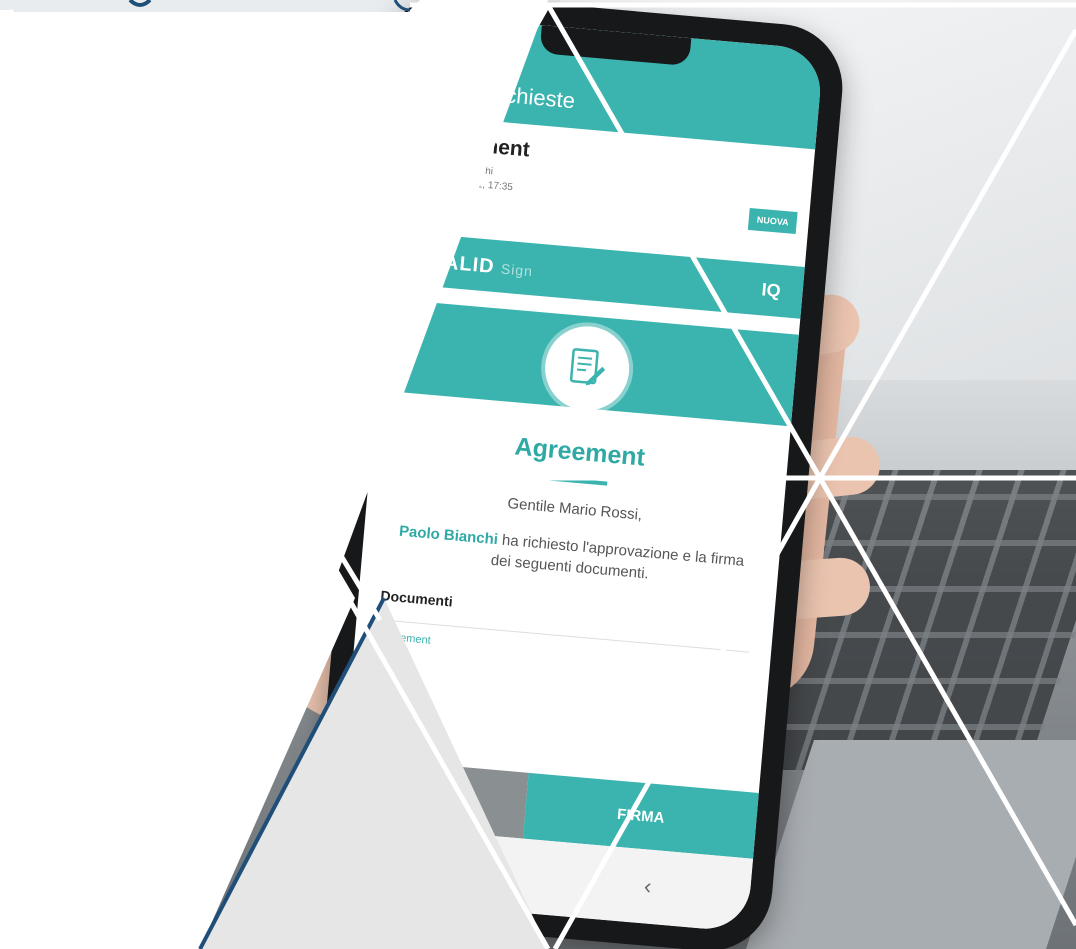  What do you see at coordinates (416, 598) in the screenshot?
I see `documents-label: Documenti` at bounding box center [416, 598].